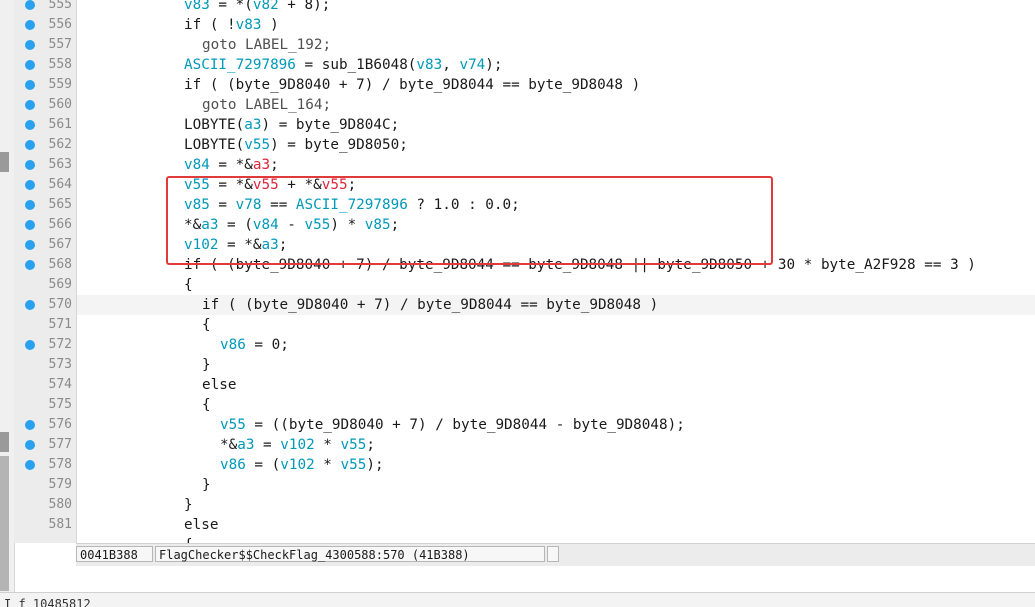 The image size is (1035, 607). What do you see at coordinates (240, 65) in the screenshot?
I see `code-identifier: ASCII_7297896` at bounding box center [240, 65].